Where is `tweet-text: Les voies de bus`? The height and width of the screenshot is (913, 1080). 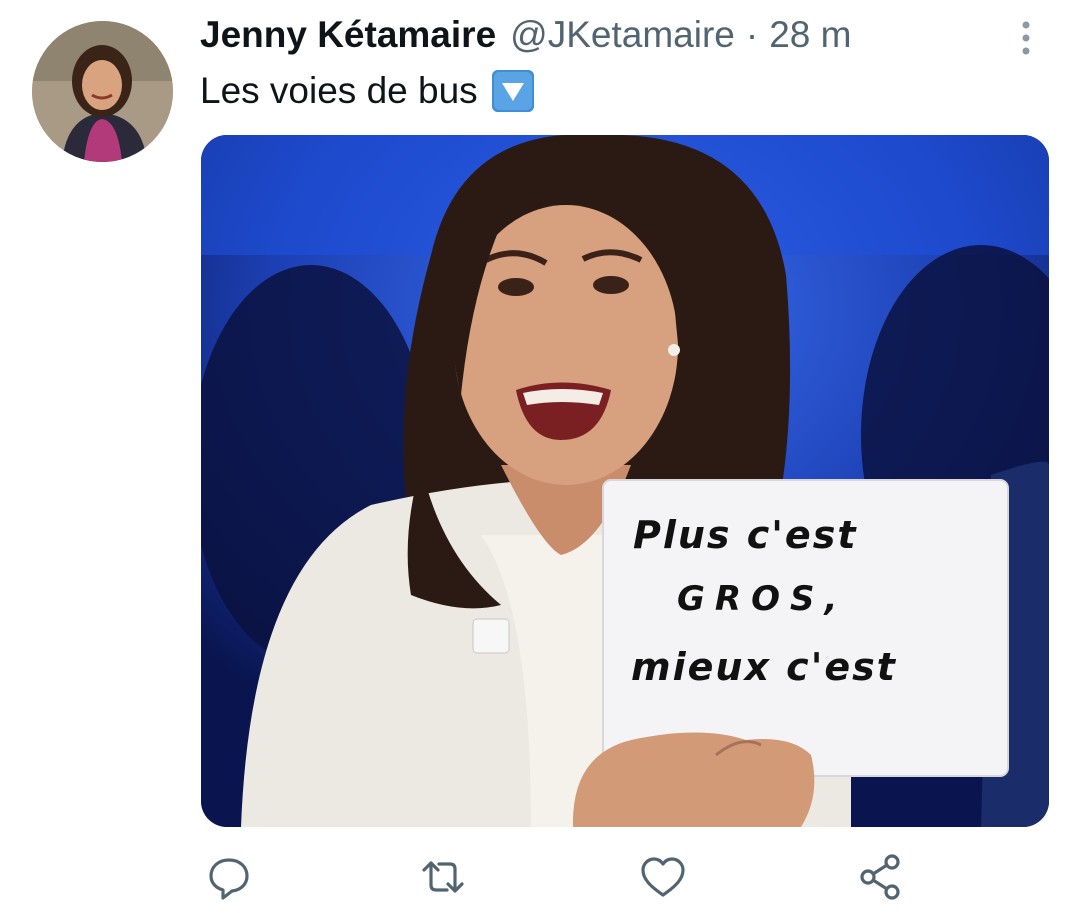
tweet-text: Les voies de bus is located at coordinates (367, 91).